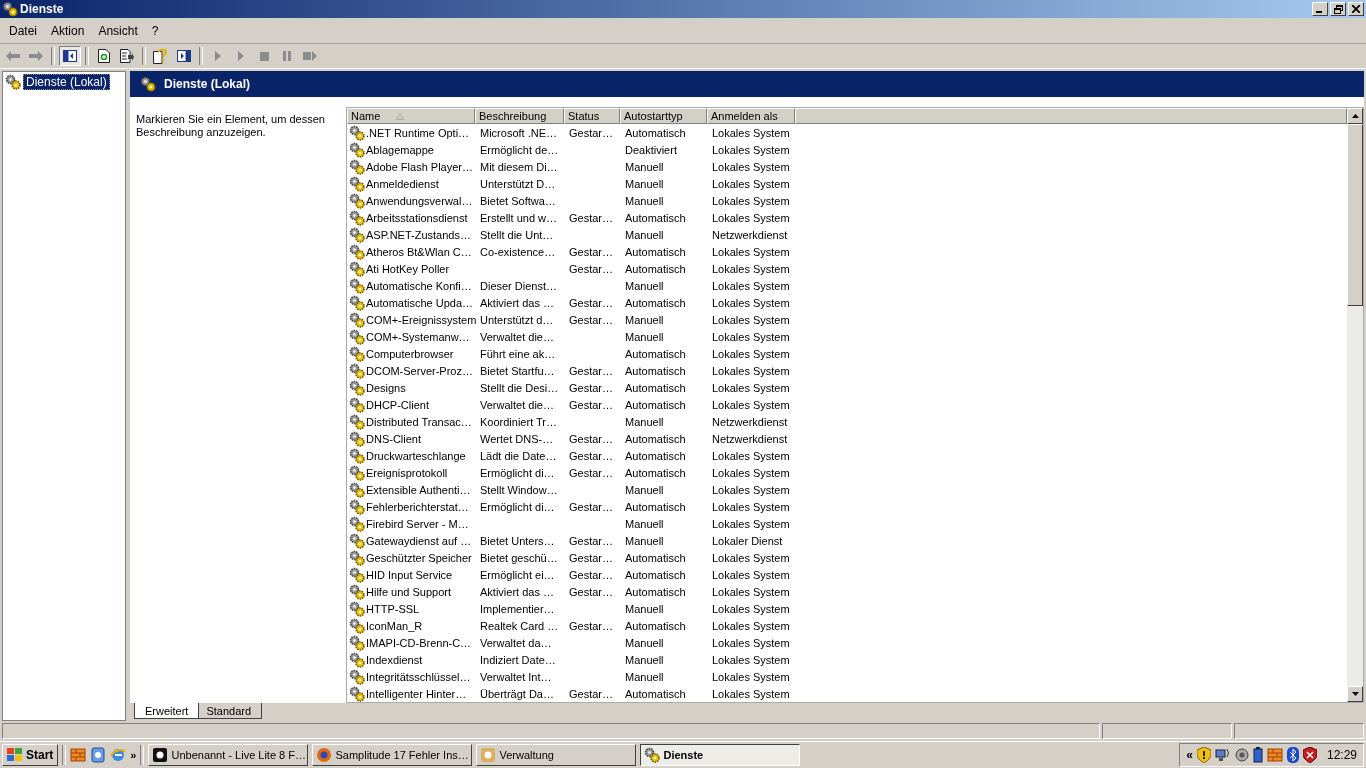 The width and height of the screenshot is (1366, 768). Describe the element at coordinates (207, 84) in the screenshot. I see `panel-title: Dienste (Lokal)` at that location.